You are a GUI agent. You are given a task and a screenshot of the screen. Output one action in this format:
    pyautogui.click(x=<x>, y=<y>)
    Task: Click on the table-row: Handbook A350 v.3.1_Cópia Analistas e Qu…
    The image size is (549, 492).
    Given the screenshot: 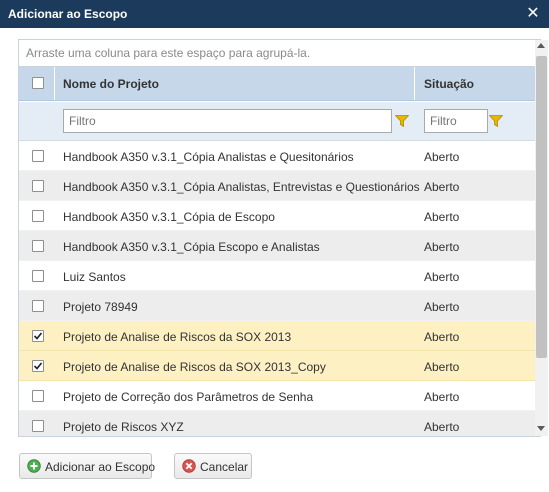 What is the action you would take?
    pyautogui.click(x=278, y=156)
    